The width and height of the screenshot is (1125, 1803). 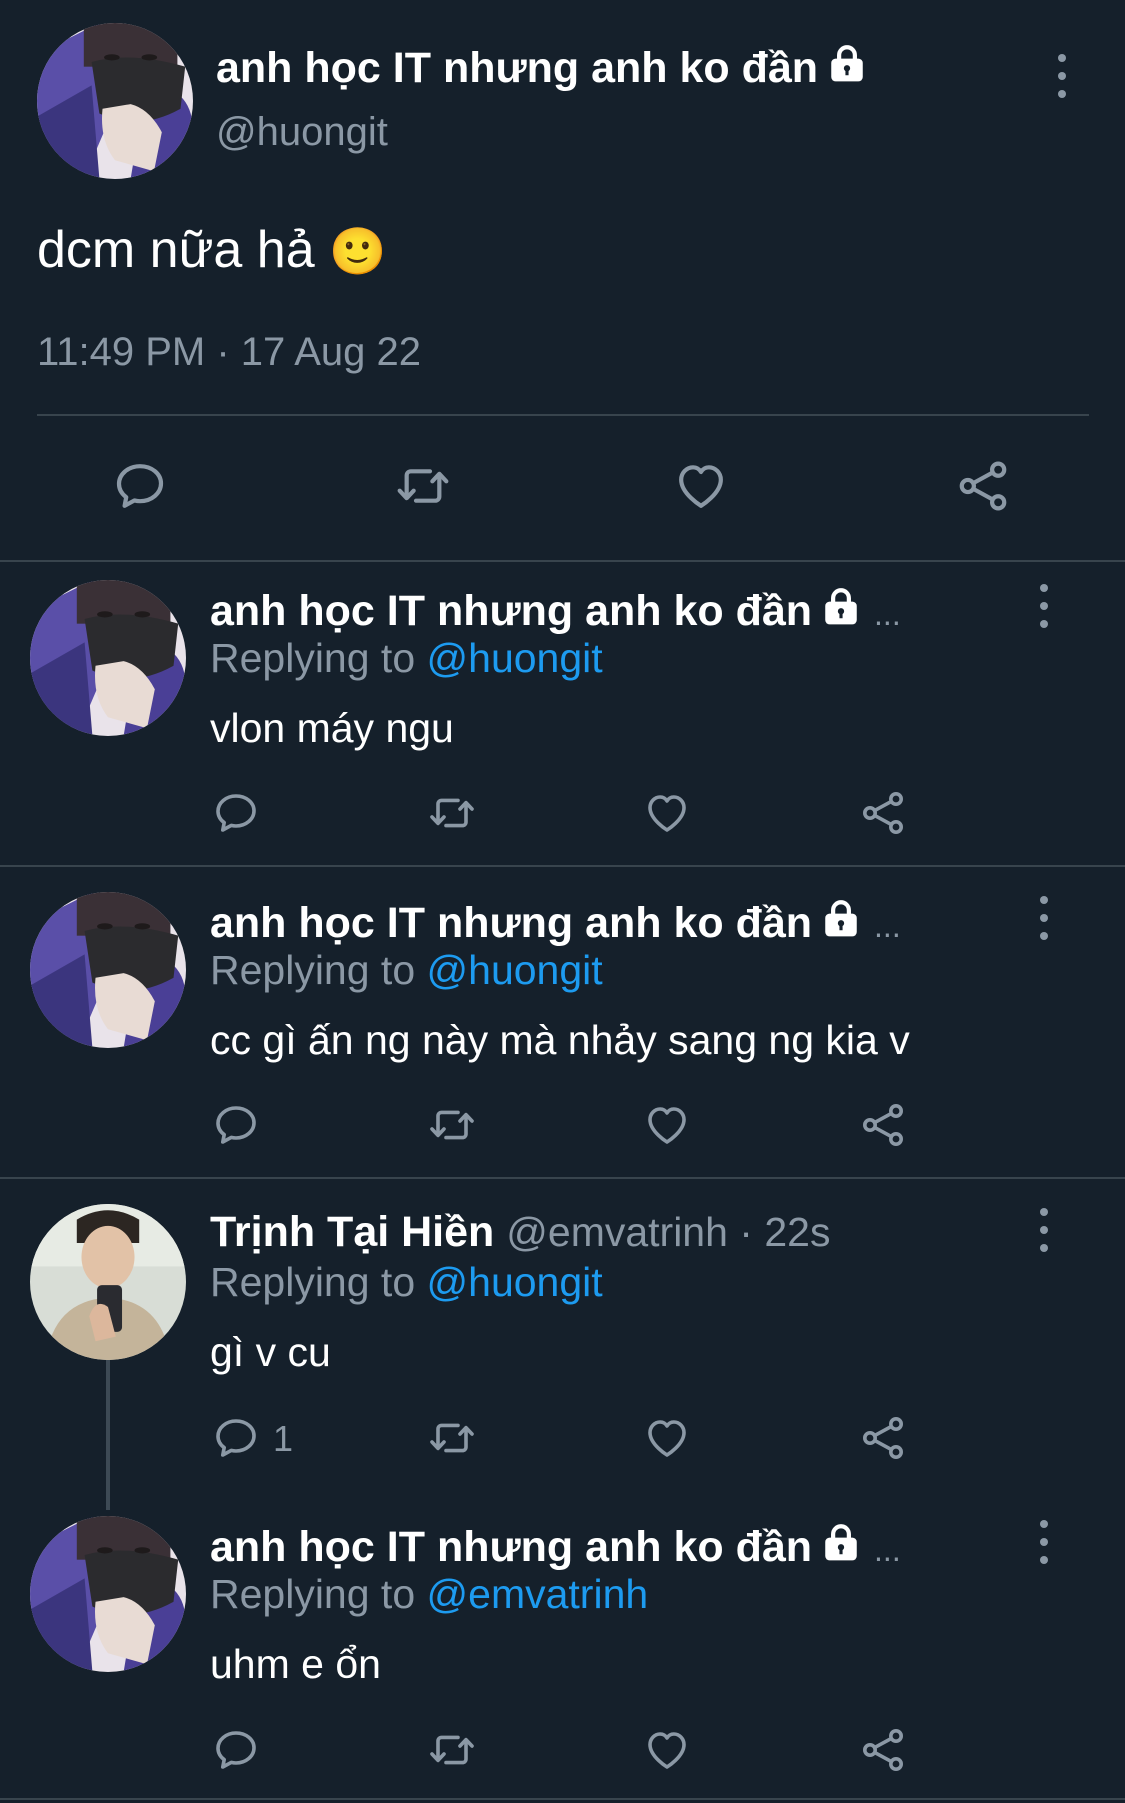 What do you see at coordinates (212, 250) in the screenshot?
I see `tweet-text: dcm nữa hả 🙂` at bounding box center [212, 250].